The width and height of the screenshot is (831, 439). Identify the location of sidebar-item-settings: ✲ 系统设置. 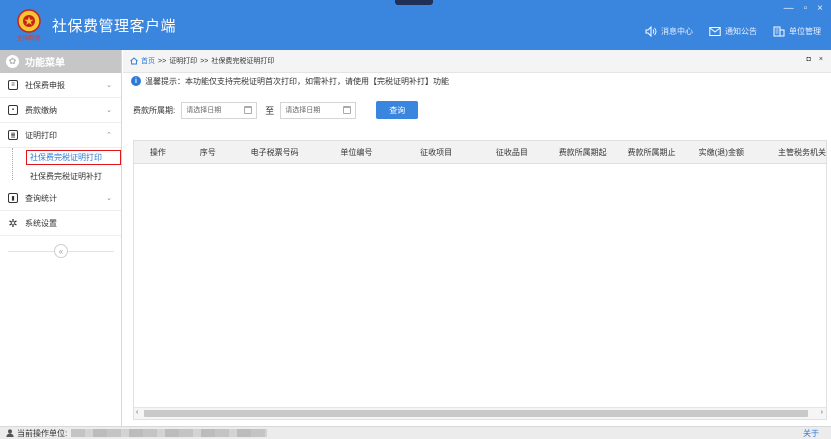
(60, 223).